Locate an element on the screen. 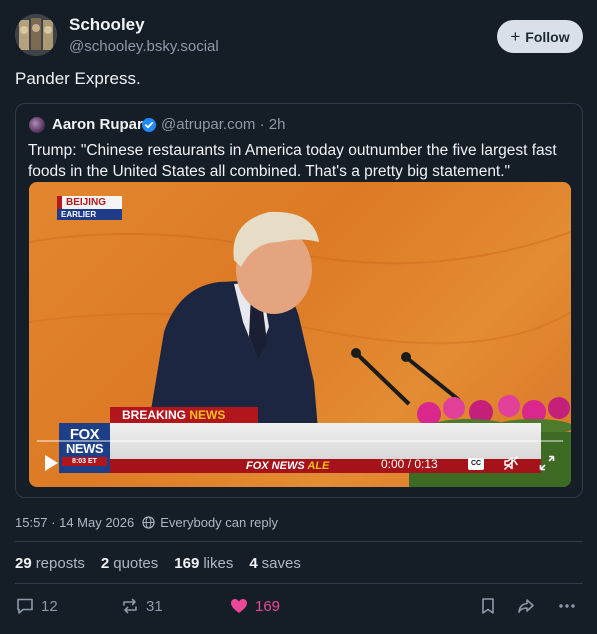  post-text: Pander Express. is located at coordinates (78, 78).